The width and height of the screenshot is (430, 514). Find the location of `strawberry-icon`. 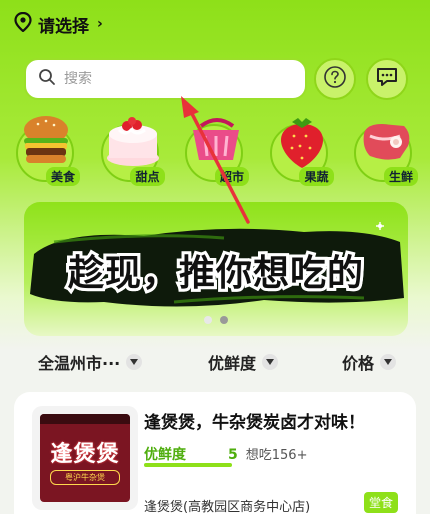

strawberry-icon is located at coordinates (301, 143).